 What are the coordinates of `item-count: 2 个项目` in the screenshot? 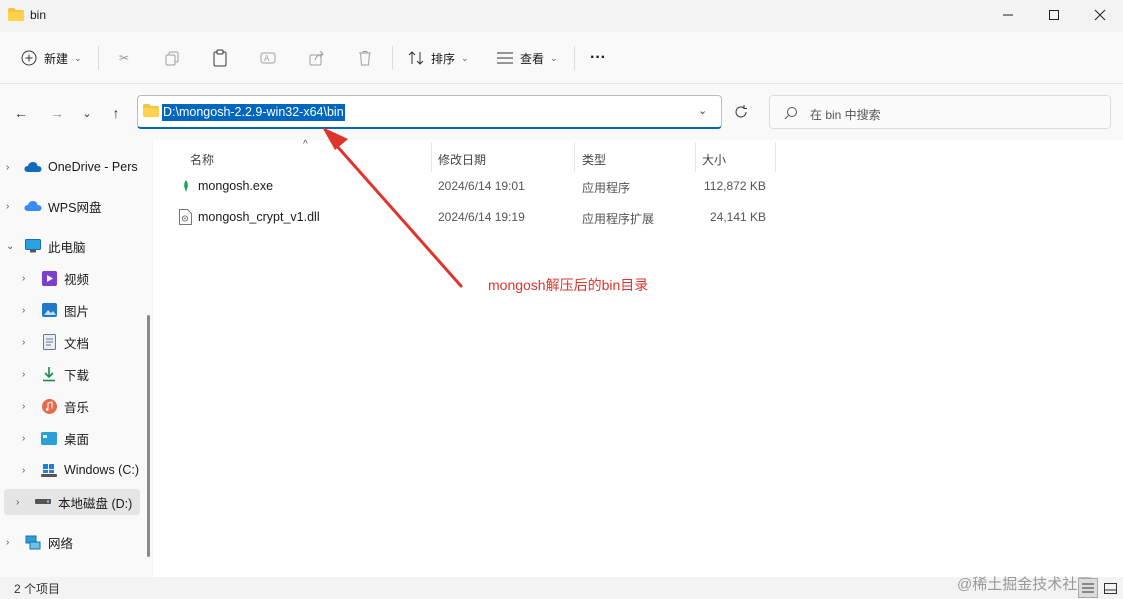 It's located at (37, 589).